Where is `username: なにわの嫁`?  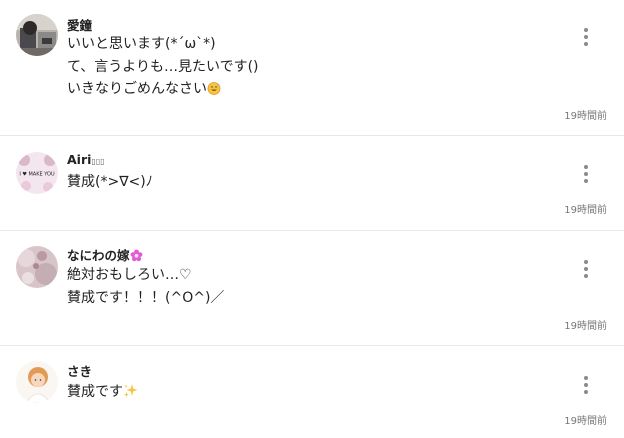
username: なにわの嫁 is located at coordinates (105, 255).